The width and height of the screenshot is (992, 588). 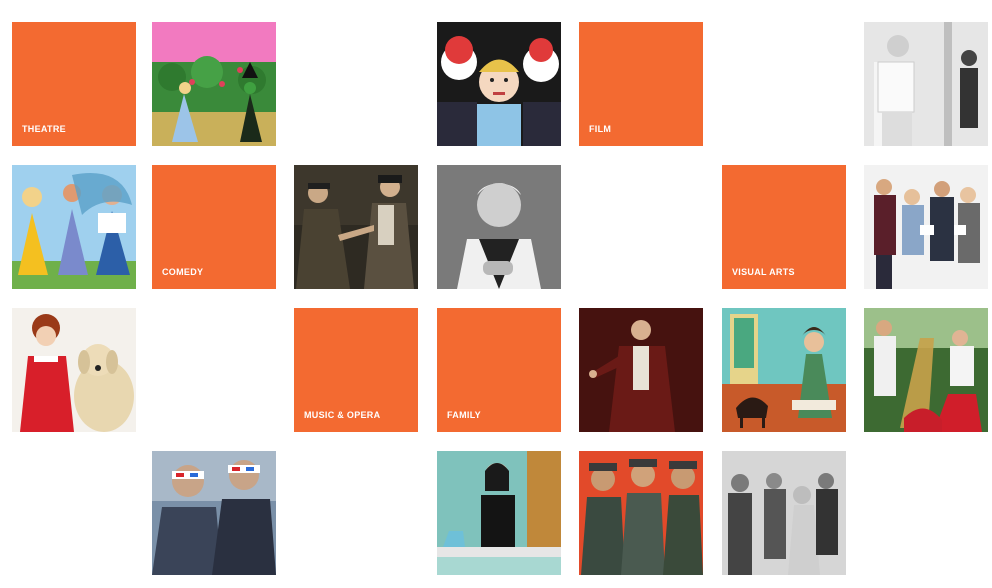 I want to click on photo-tile-group-rehearsal, so click(x=926, y=227).